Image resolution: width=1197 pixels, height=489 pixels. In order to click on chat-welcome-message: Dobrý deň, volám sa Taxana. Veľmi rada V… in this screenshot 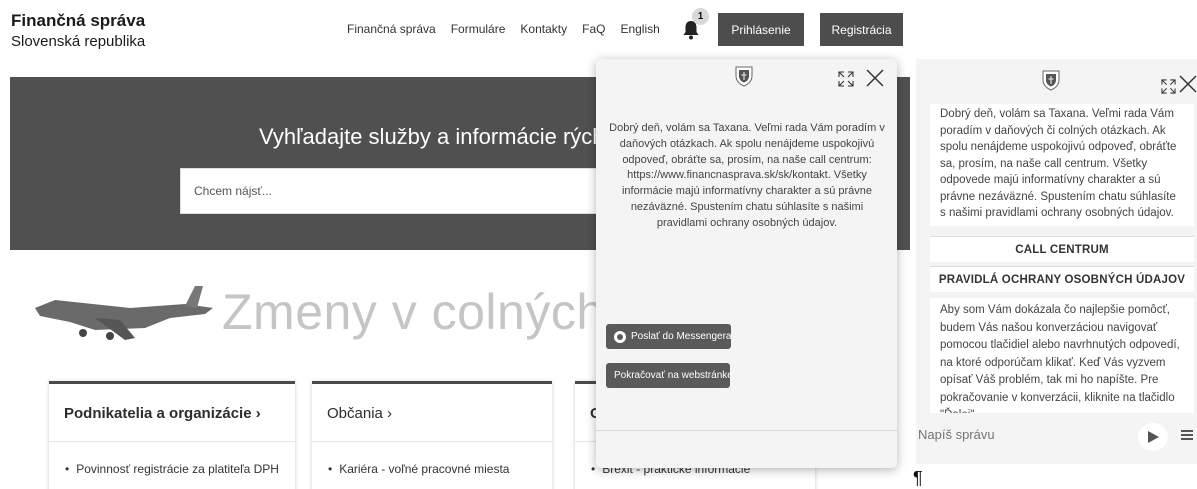, I will do `click(747, 175)`.